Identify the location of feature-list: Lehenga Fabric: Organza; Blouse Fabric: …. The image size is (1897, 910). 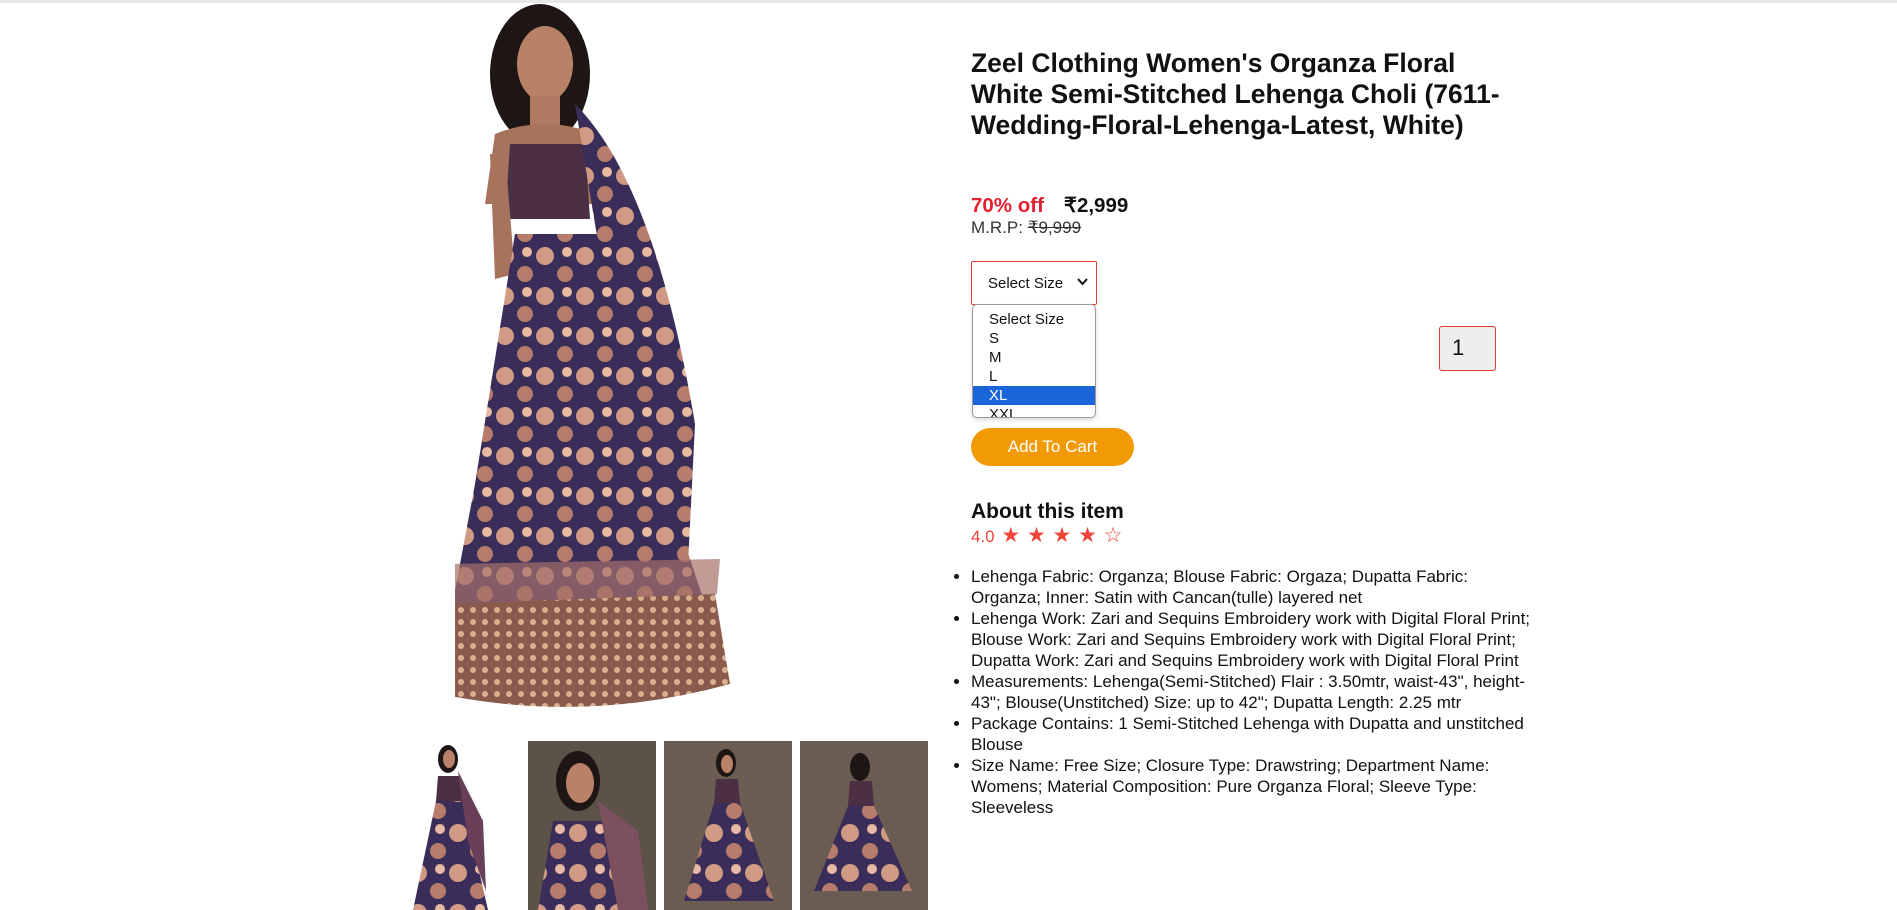
(1242, 692).